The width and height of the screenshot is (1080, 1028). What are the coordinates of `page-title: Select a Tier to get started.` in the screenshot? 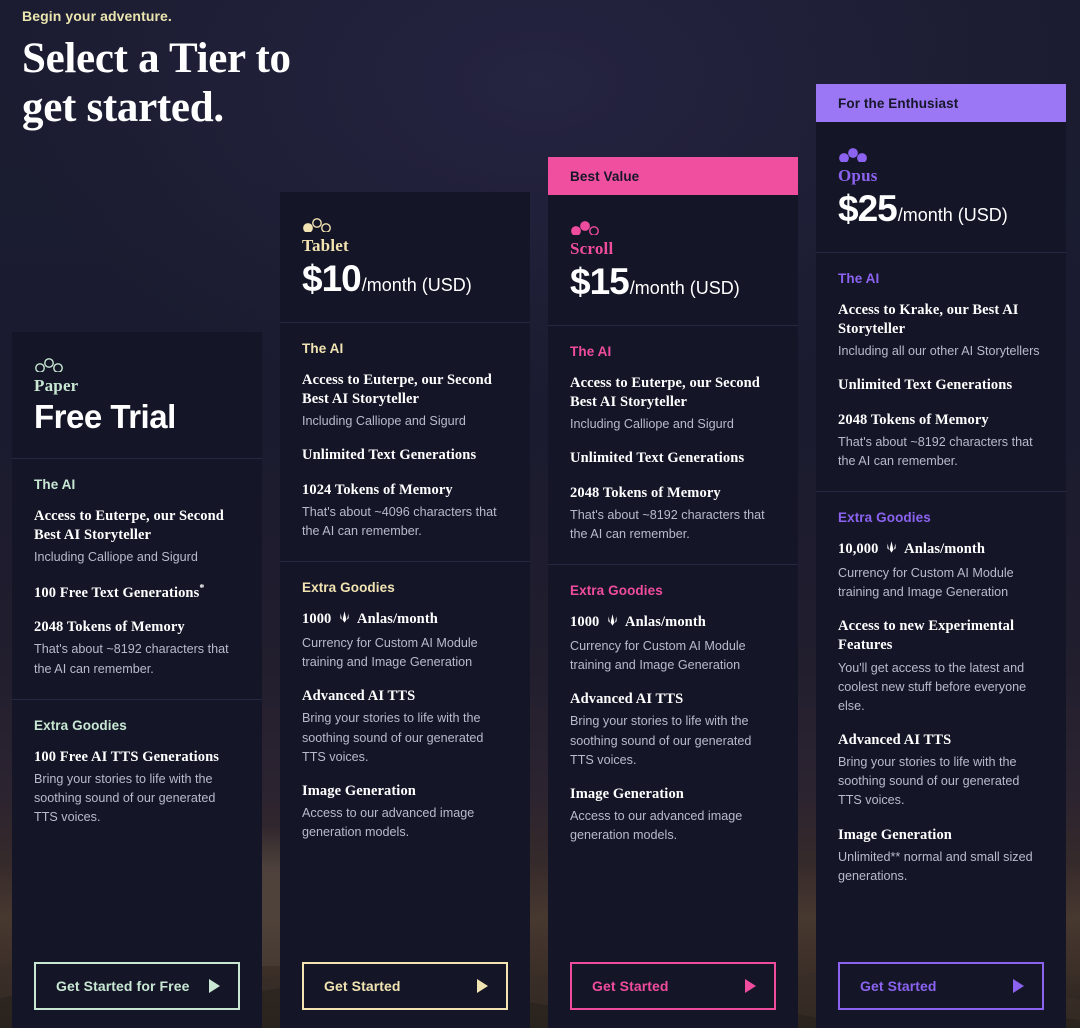 It's located at (156, 83).